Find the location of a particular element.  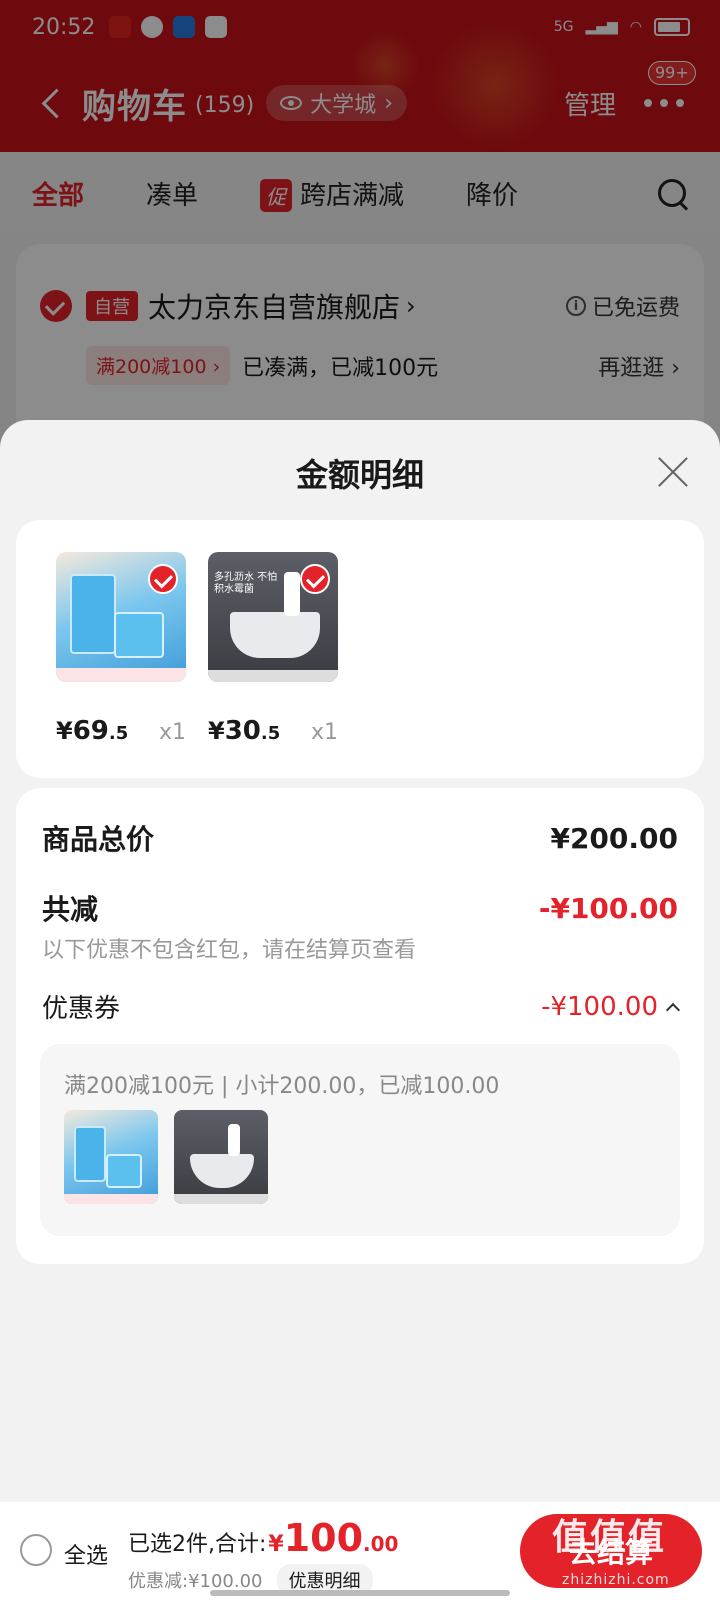

total-decimal: .00 is located at coordinates (381, 1544).